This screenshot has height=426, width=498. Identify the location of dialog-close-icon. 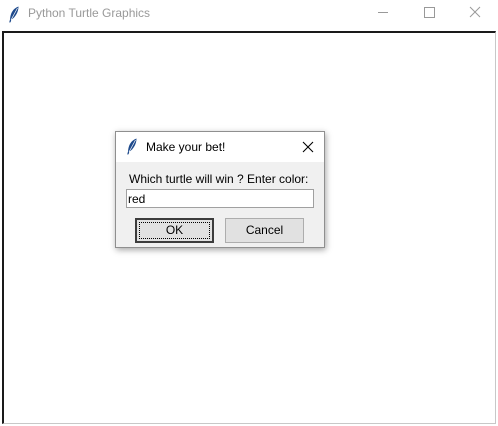
(308, 147).